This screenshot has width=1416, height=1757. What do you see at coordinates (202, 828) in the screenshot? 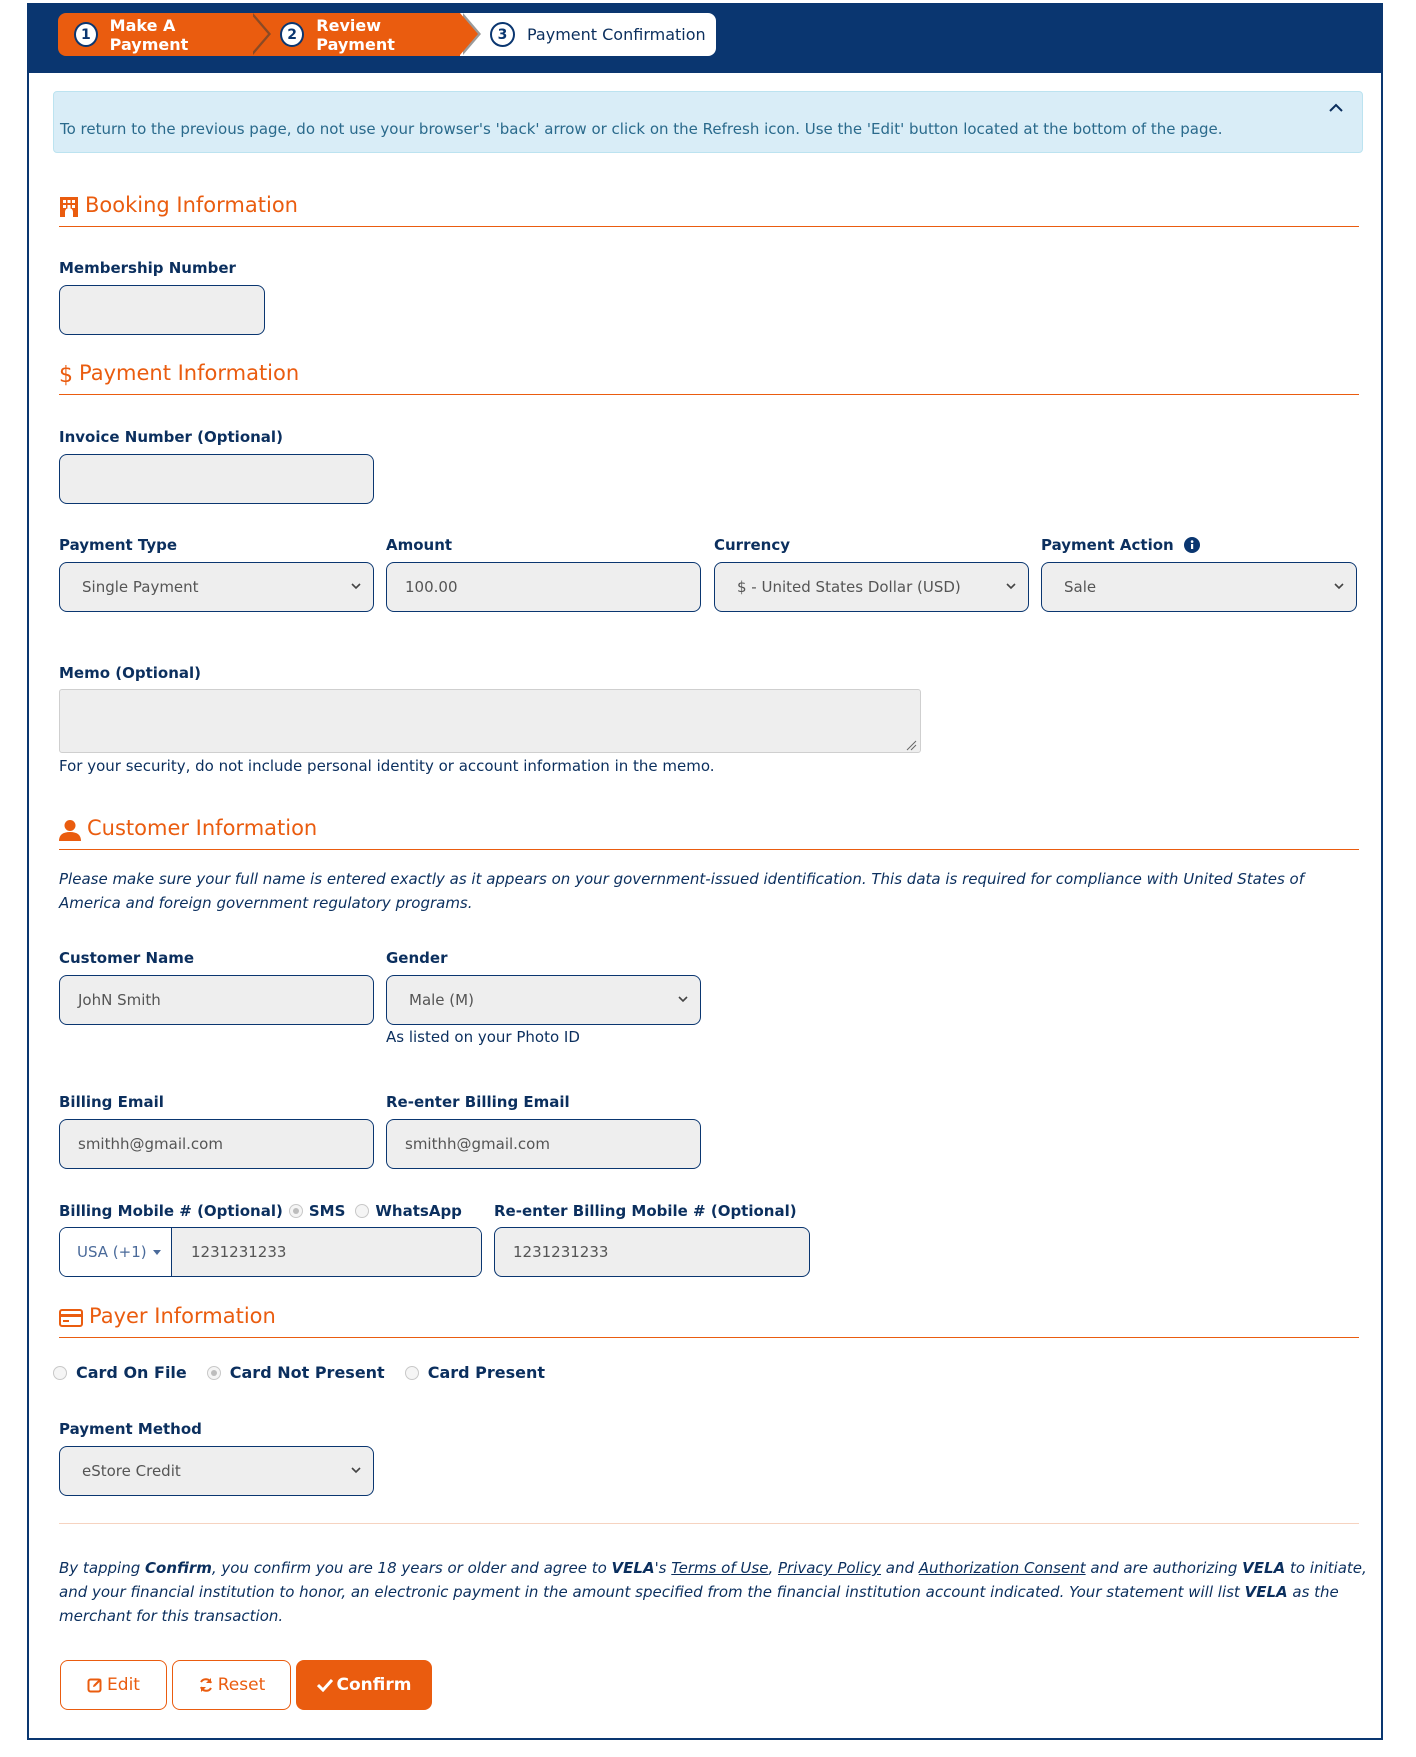
I see `section-title-text: Customer Information` at bounding box center [202, 828].